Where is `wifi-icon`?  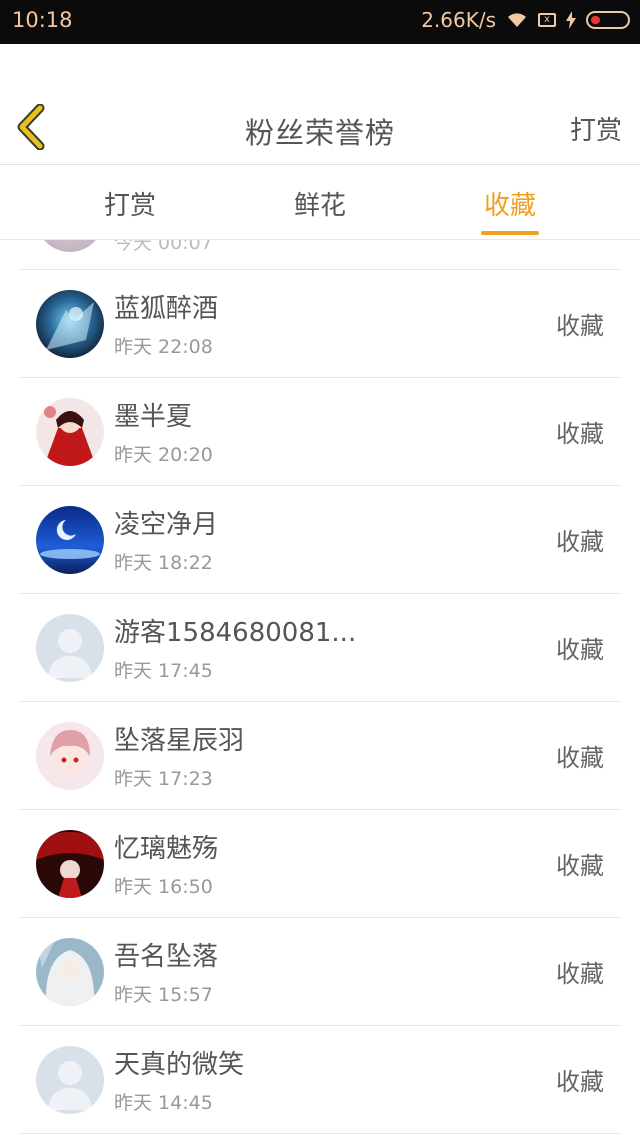 wifi-icon is located at coordinates (517, 20).